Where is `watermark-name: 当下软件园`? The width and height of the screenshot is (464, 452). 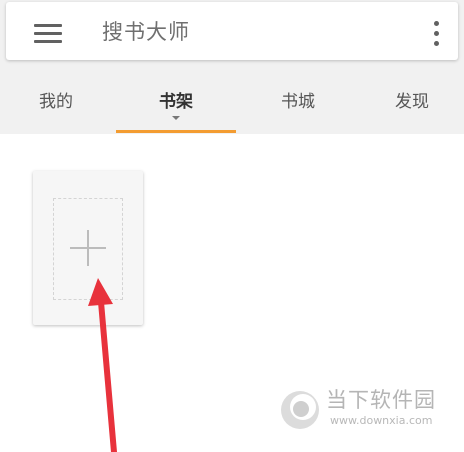 watermark-name: 当下软件园 is located at coordinates (381, 400).